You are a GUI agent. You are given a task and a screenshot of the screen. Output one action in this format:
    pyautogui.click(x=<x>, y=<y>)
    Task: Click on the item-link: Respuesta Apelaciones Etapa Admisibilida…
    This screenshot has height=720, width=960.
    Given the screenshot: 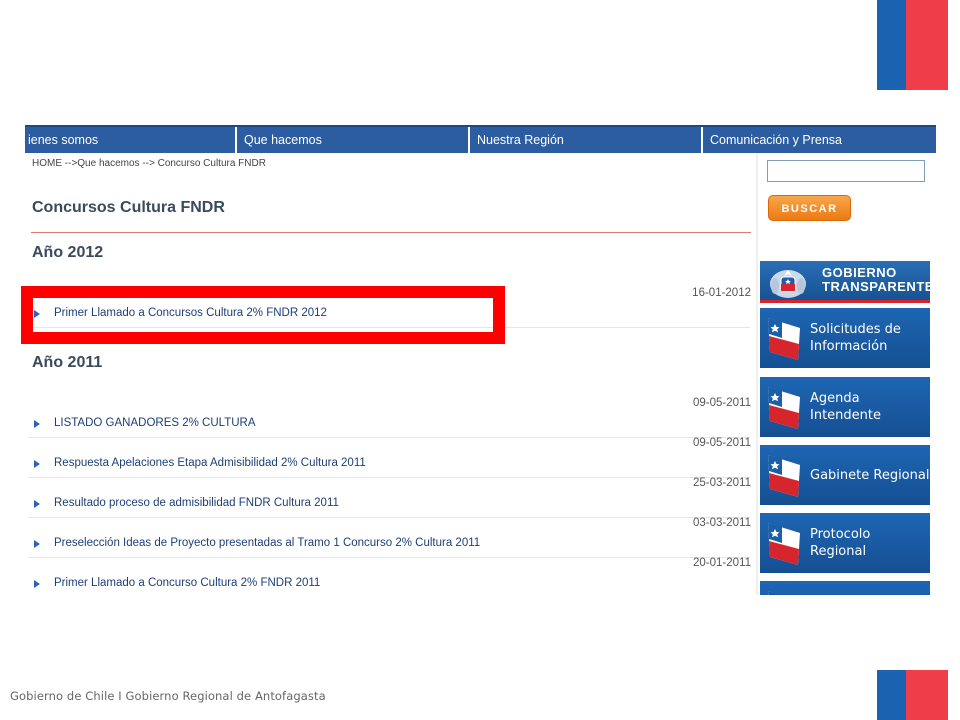 What is the action you would take?
    pyautogui.click(x=210, y=463)
    